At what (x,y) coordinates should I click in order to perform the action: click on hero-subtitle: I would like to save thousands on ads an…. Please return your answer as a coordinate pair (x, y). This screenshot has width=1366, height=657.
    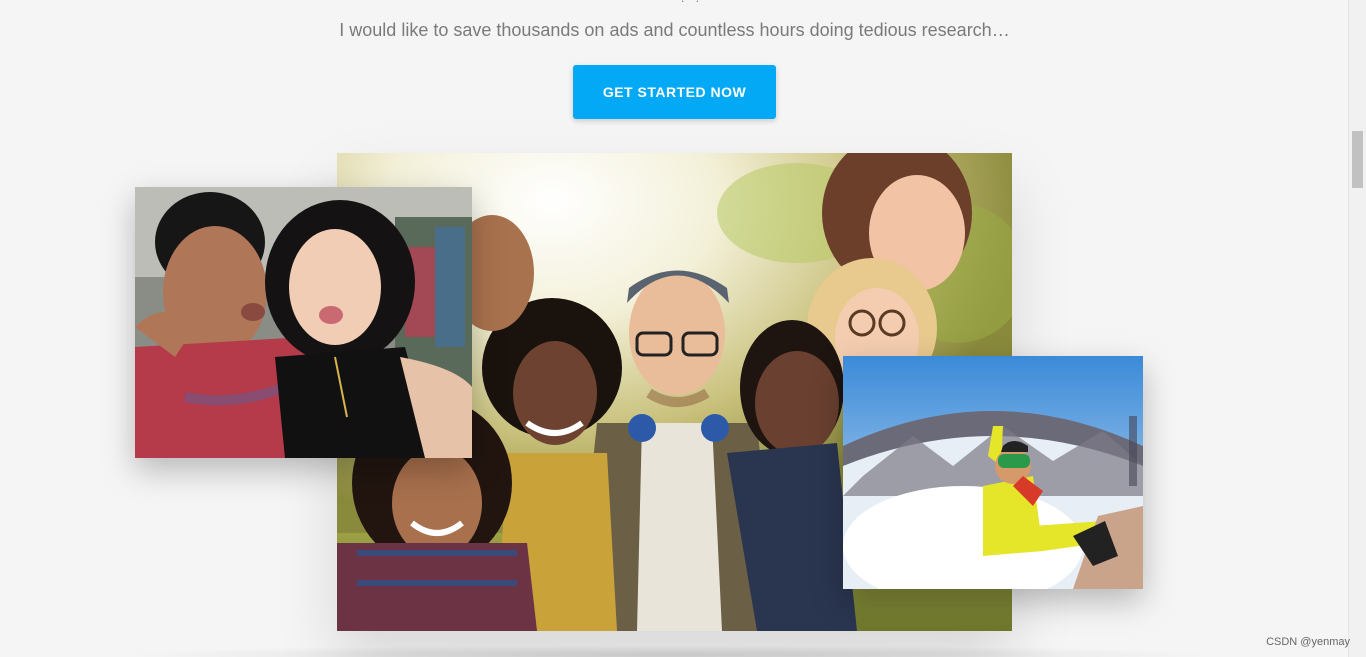
    Looking at the image, I should click on (674, 30).